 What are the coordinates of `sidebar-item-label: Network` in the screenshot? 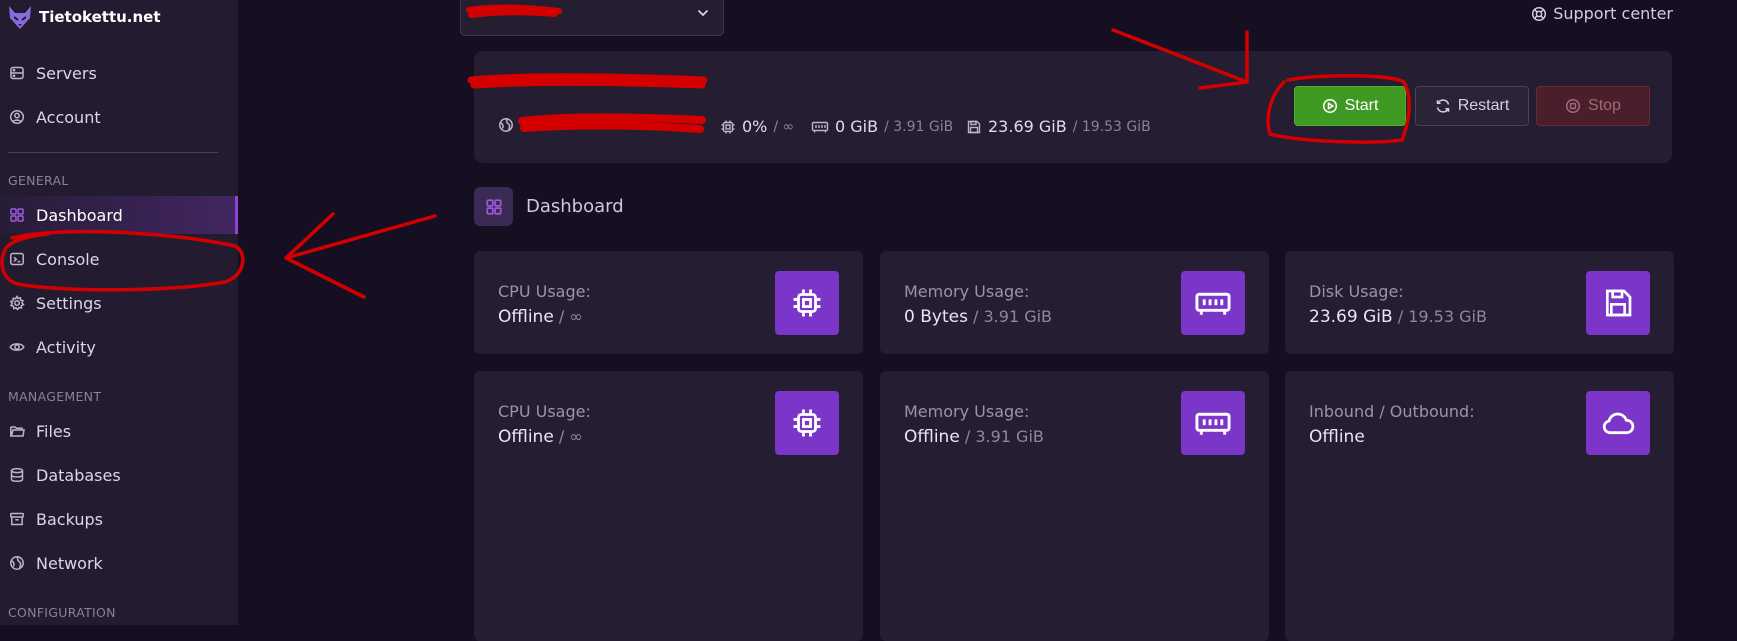 It's located at (69, 563).